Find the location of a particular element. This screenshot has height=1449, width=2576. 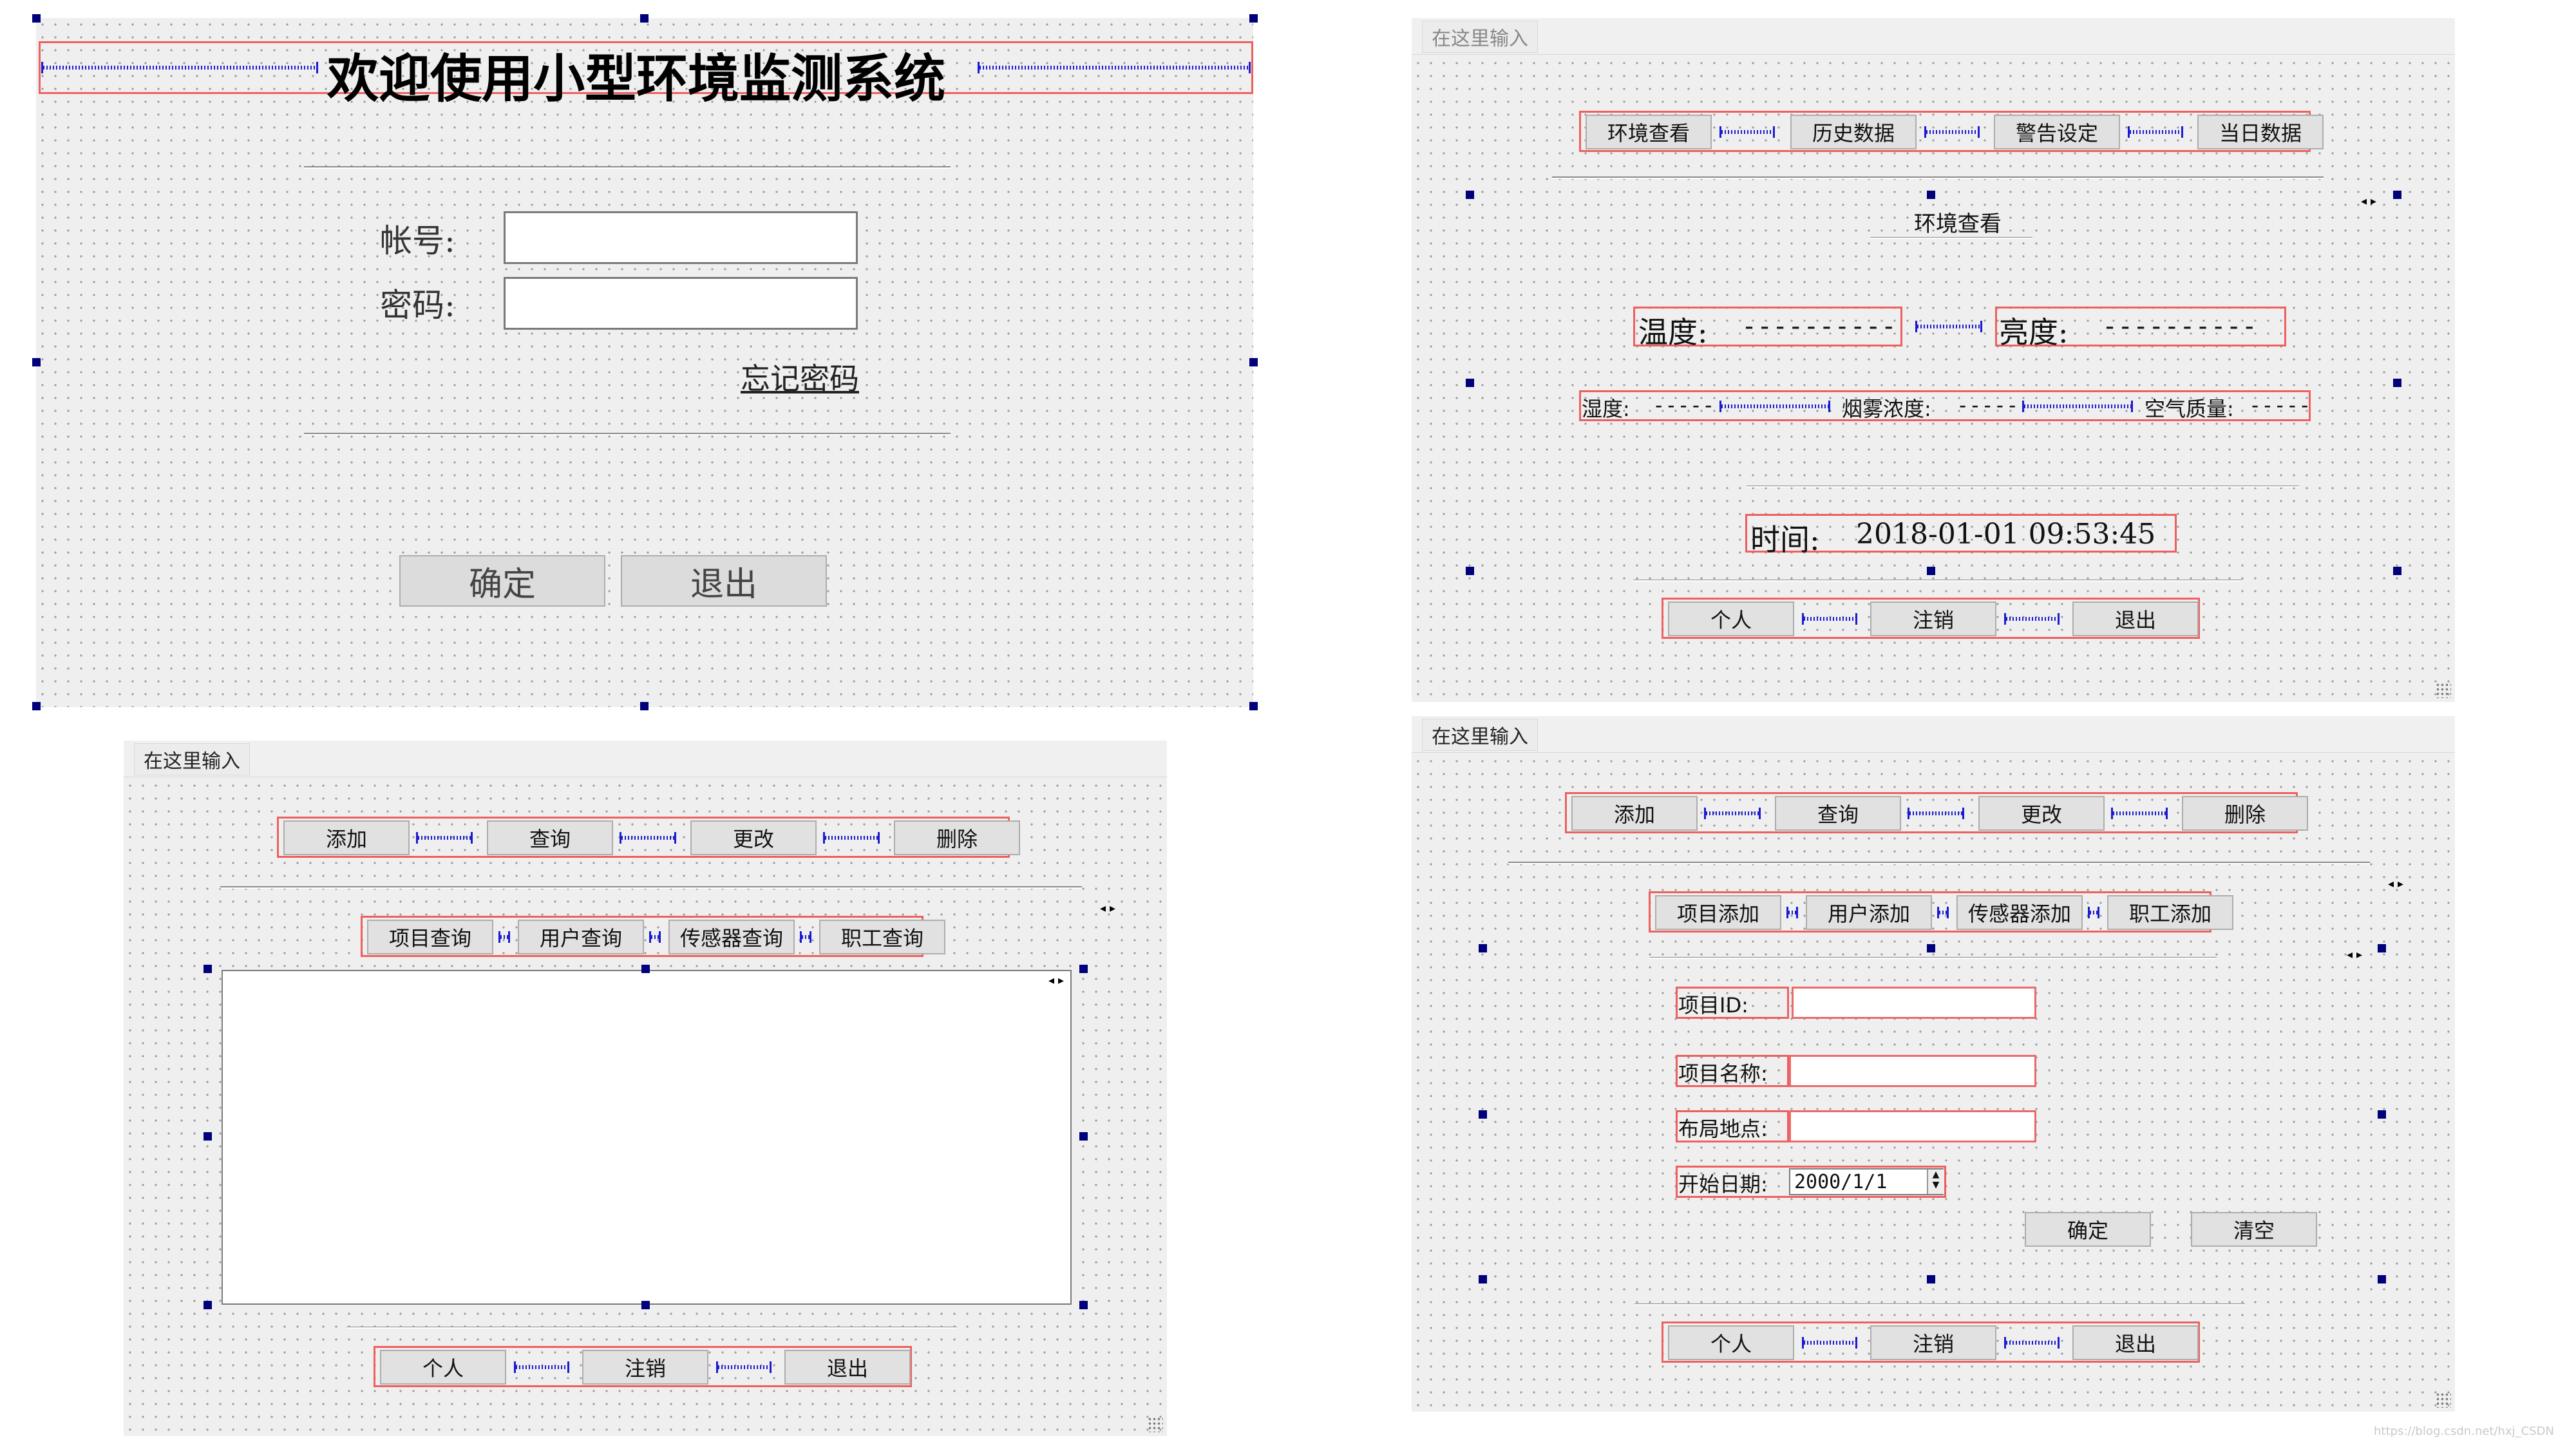

tab-staff-query: 职工查询 is located at coordinates (882, 937).